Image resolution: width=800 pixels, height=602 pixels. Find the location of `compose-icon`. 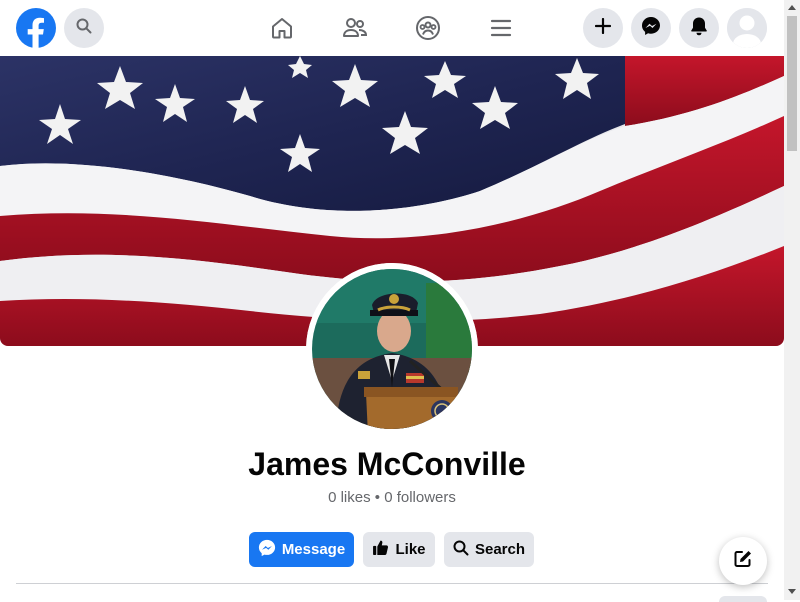

compose-icon is located at coordinates (743, 561).